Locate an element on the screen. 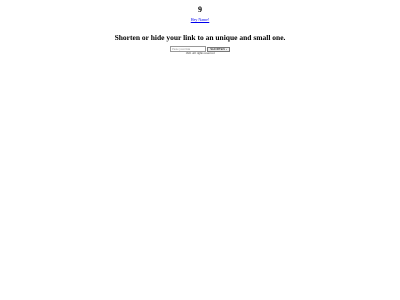  footer-copyright: 1621 All rights reserved is located at coordinates (200, 53).